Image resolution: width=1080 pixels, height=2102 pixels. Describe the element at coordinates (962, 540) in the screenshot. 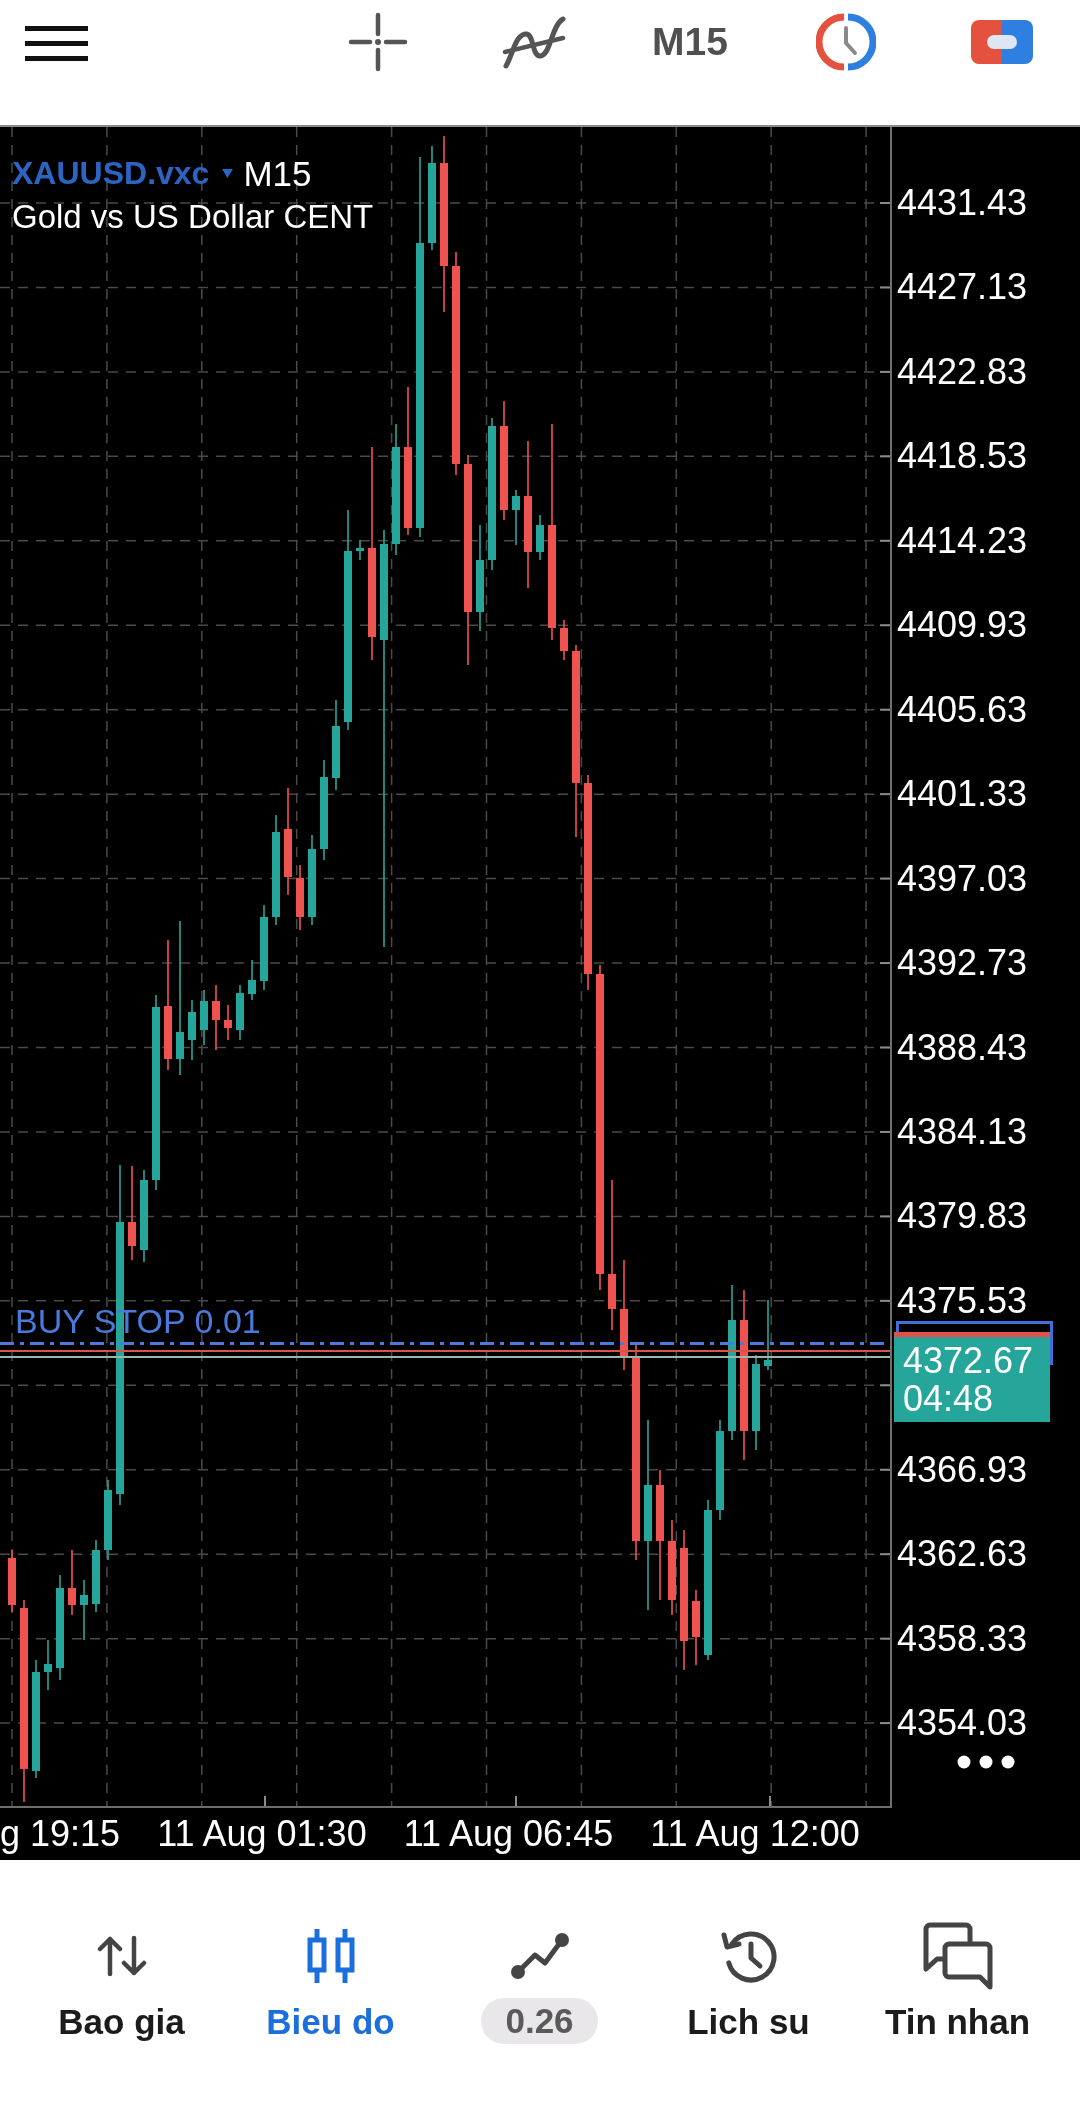

I see `price-axis-label: 4414.23` at that location.